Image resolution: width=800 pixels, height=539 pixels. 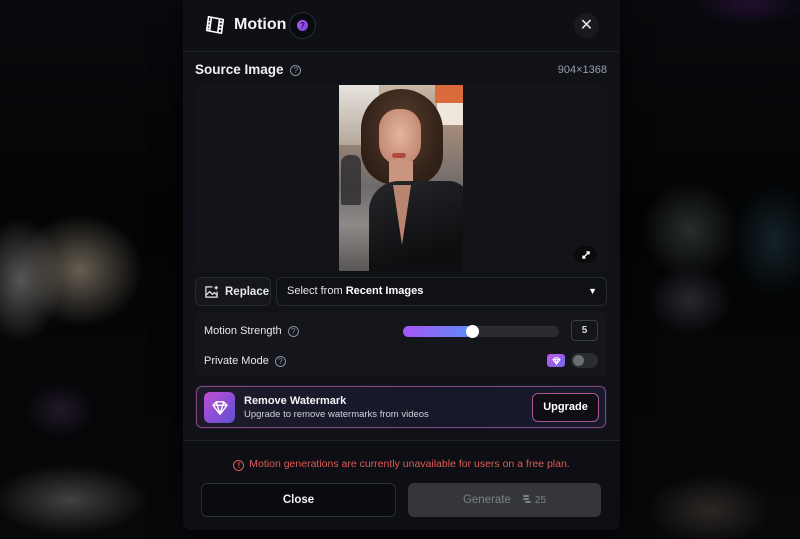 I want to click on recent-images-dropdown: Select from Recent Images ▼, so click(x=441, y=291).